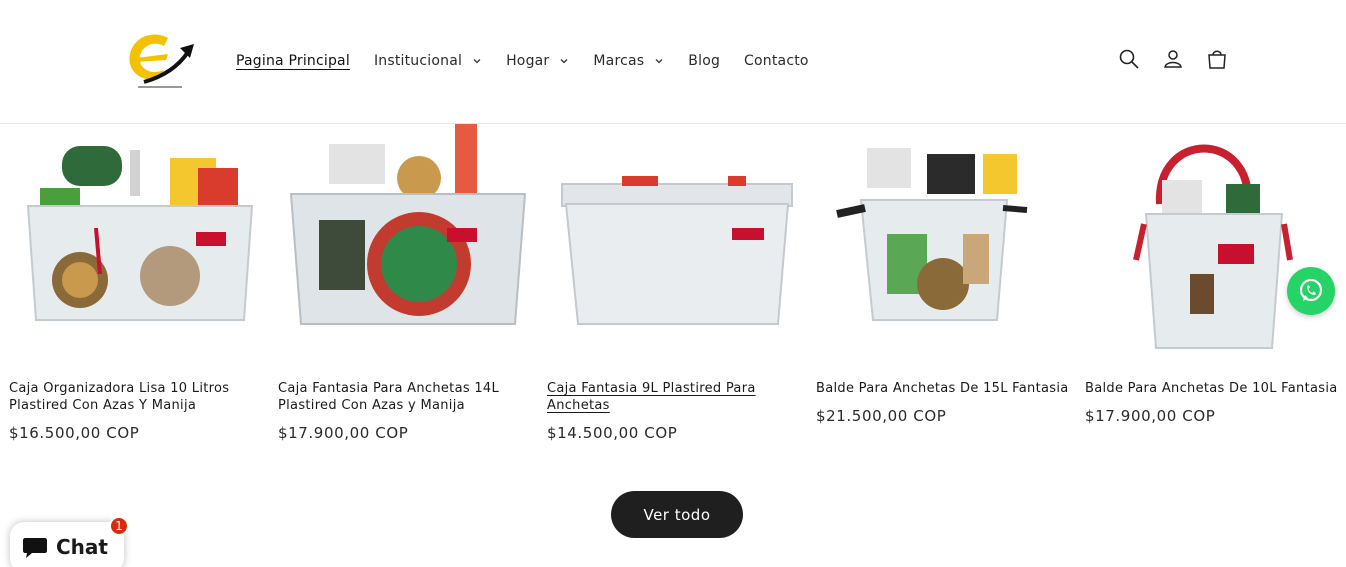 The width and height of the screenshot is (1346, 567). What do you see at coordinates (619, 61) in the screenshot?
I see `nav-label: Marcas` at bounding box center [619, 61].